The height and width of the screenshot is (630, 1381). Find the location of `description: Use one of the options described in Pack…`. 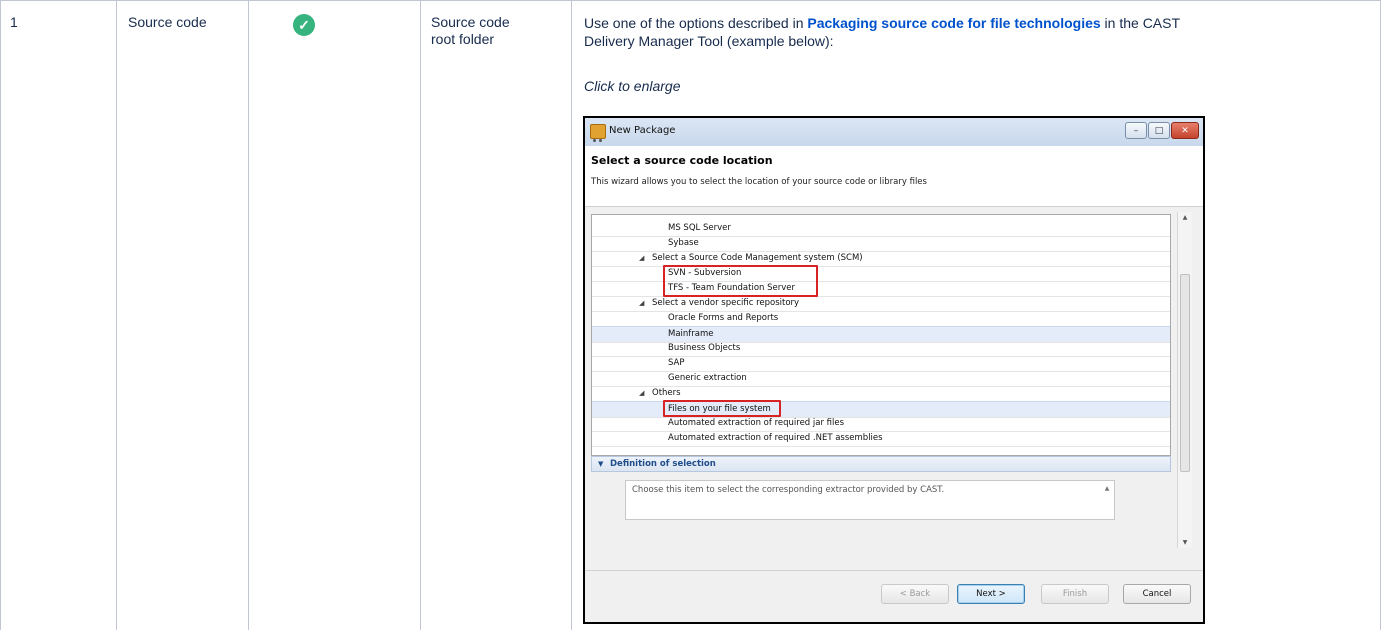

description: Use one of the options described in Pack… is located at coordinates (974, 32).